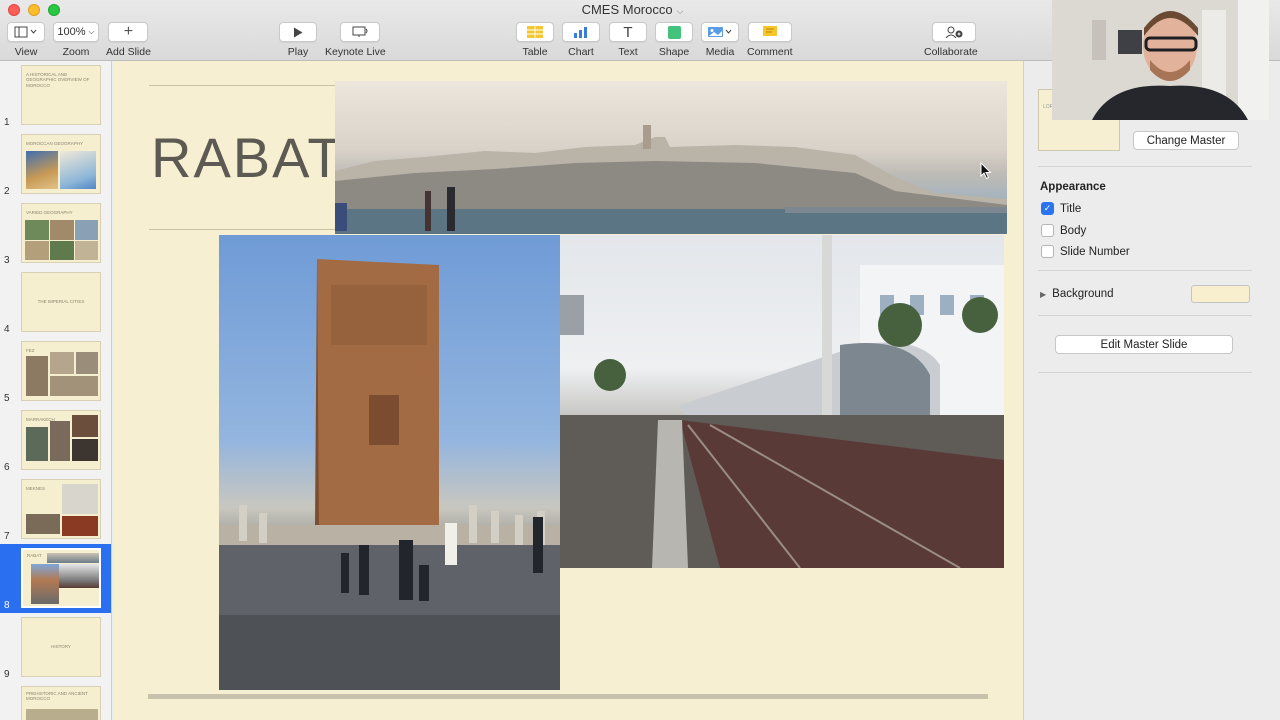  I want to click on view-control, so click(26, 32).